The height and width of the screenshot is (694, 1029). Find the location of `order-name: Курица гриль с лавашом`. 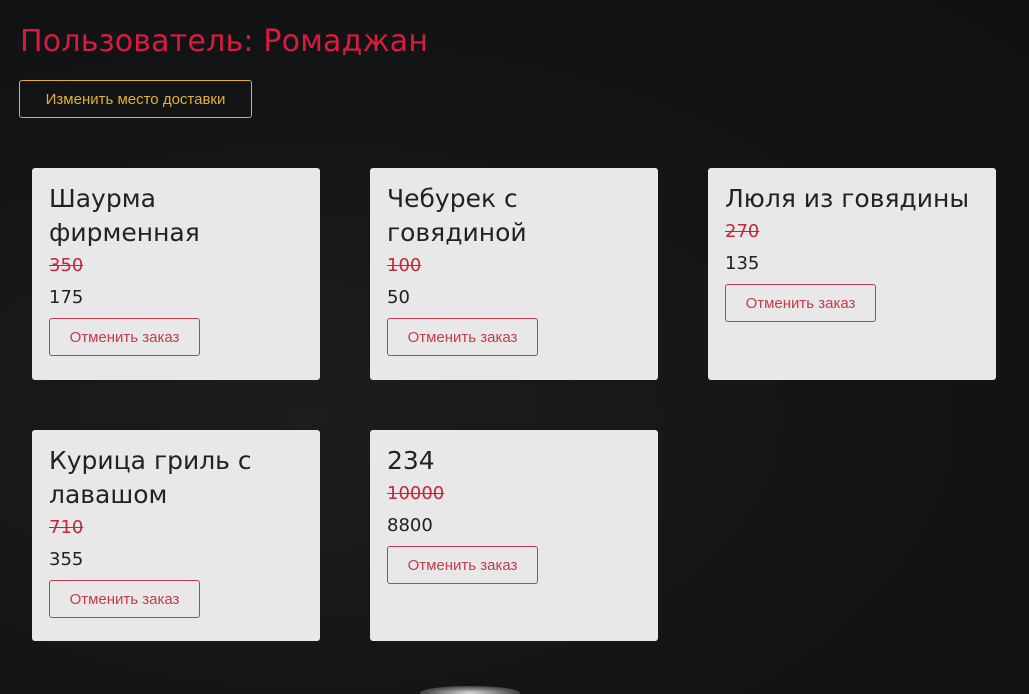

order-name: Курица гриль с лавашом is located at coordinates (150, 477).